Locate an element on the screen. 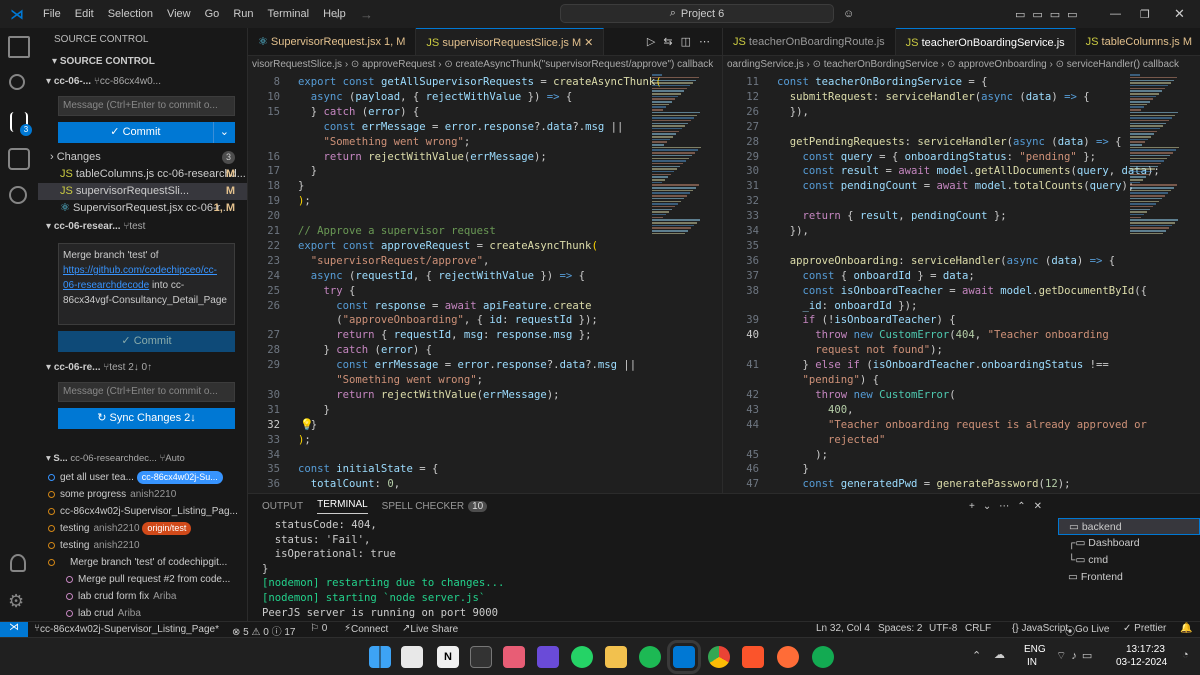 The width and height of the screenshot is (1200, 675). code-line: try { is located at coordinates (327, 291).